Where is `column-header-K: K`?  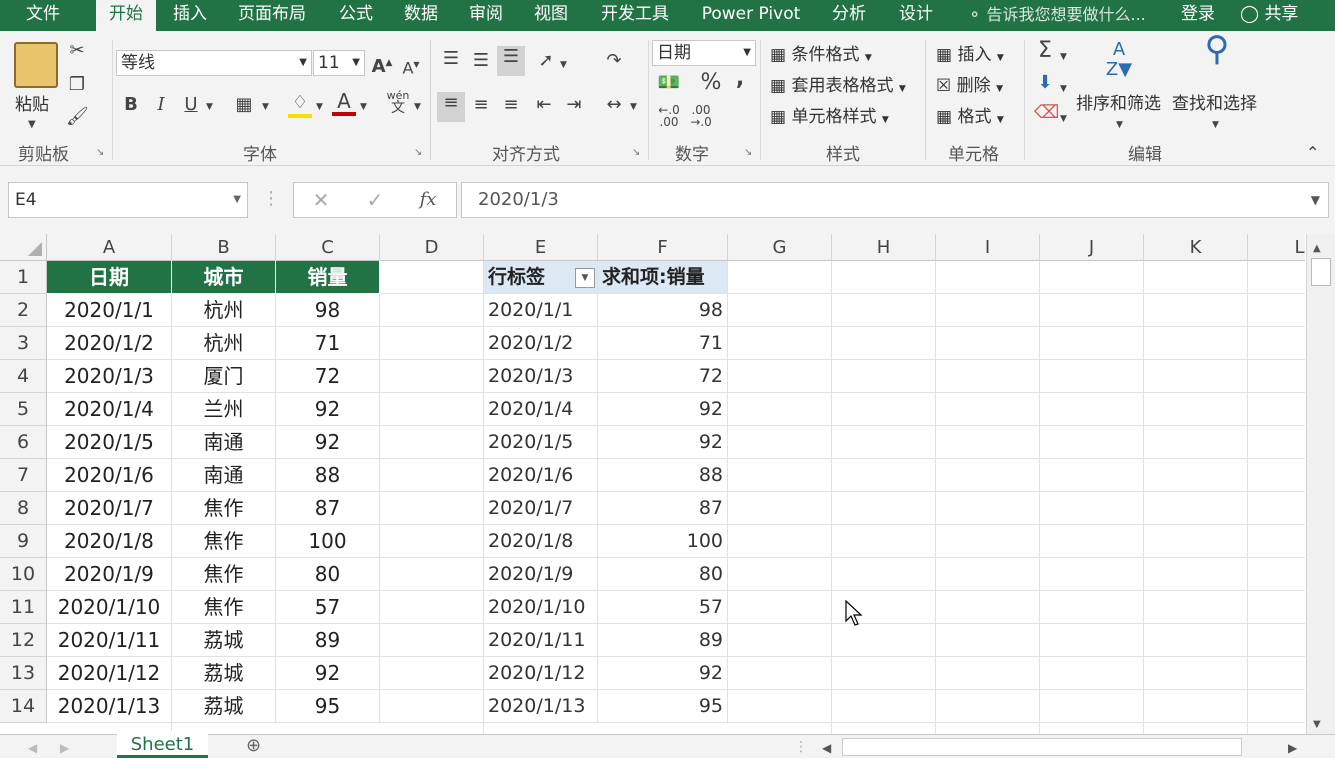
column-header-K: K is located at coordinates (1196, 247).